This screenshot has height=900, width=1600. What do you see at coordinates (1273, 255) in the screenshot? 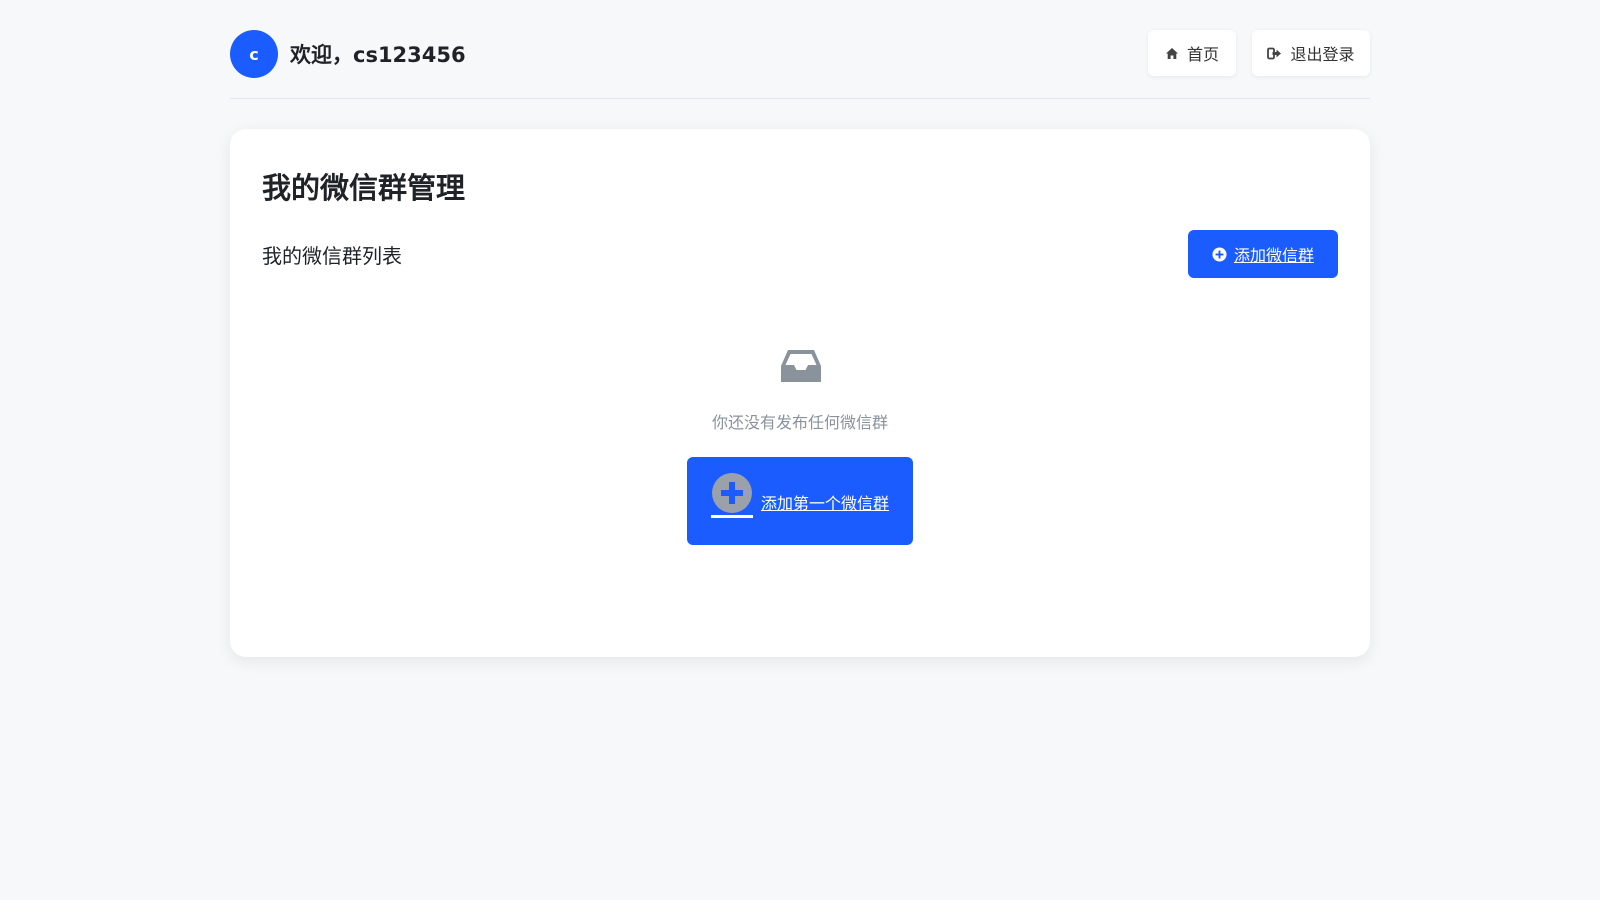
I see `add-wechat-group-label: 添加微信群` at bounding box center [1273, 255].